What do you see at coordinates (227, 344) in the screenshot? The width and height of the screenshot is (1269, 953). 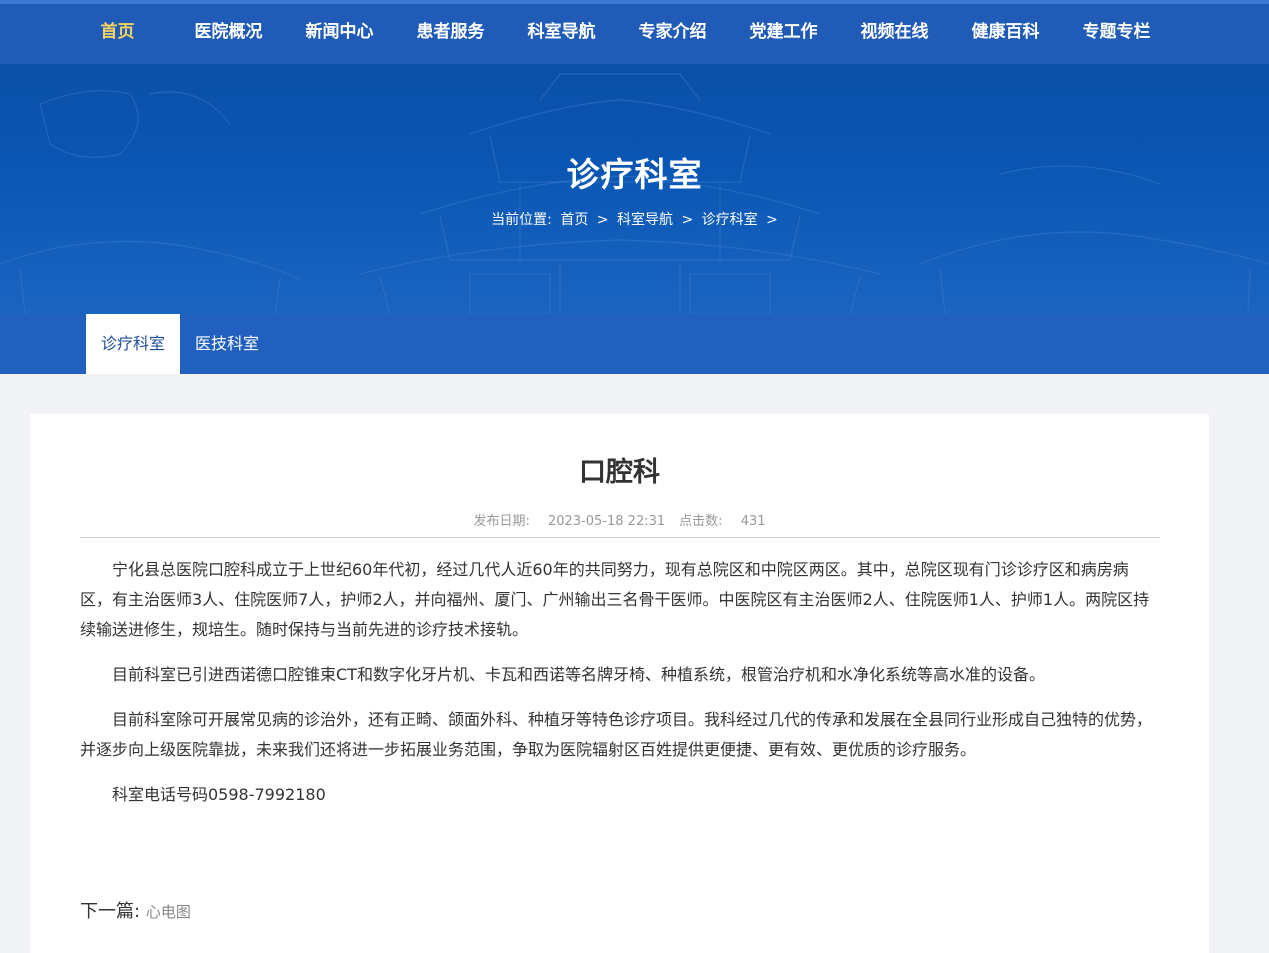 I see `tab-medical-technology-departments: 医技科室` at bounding box center [227, 344].